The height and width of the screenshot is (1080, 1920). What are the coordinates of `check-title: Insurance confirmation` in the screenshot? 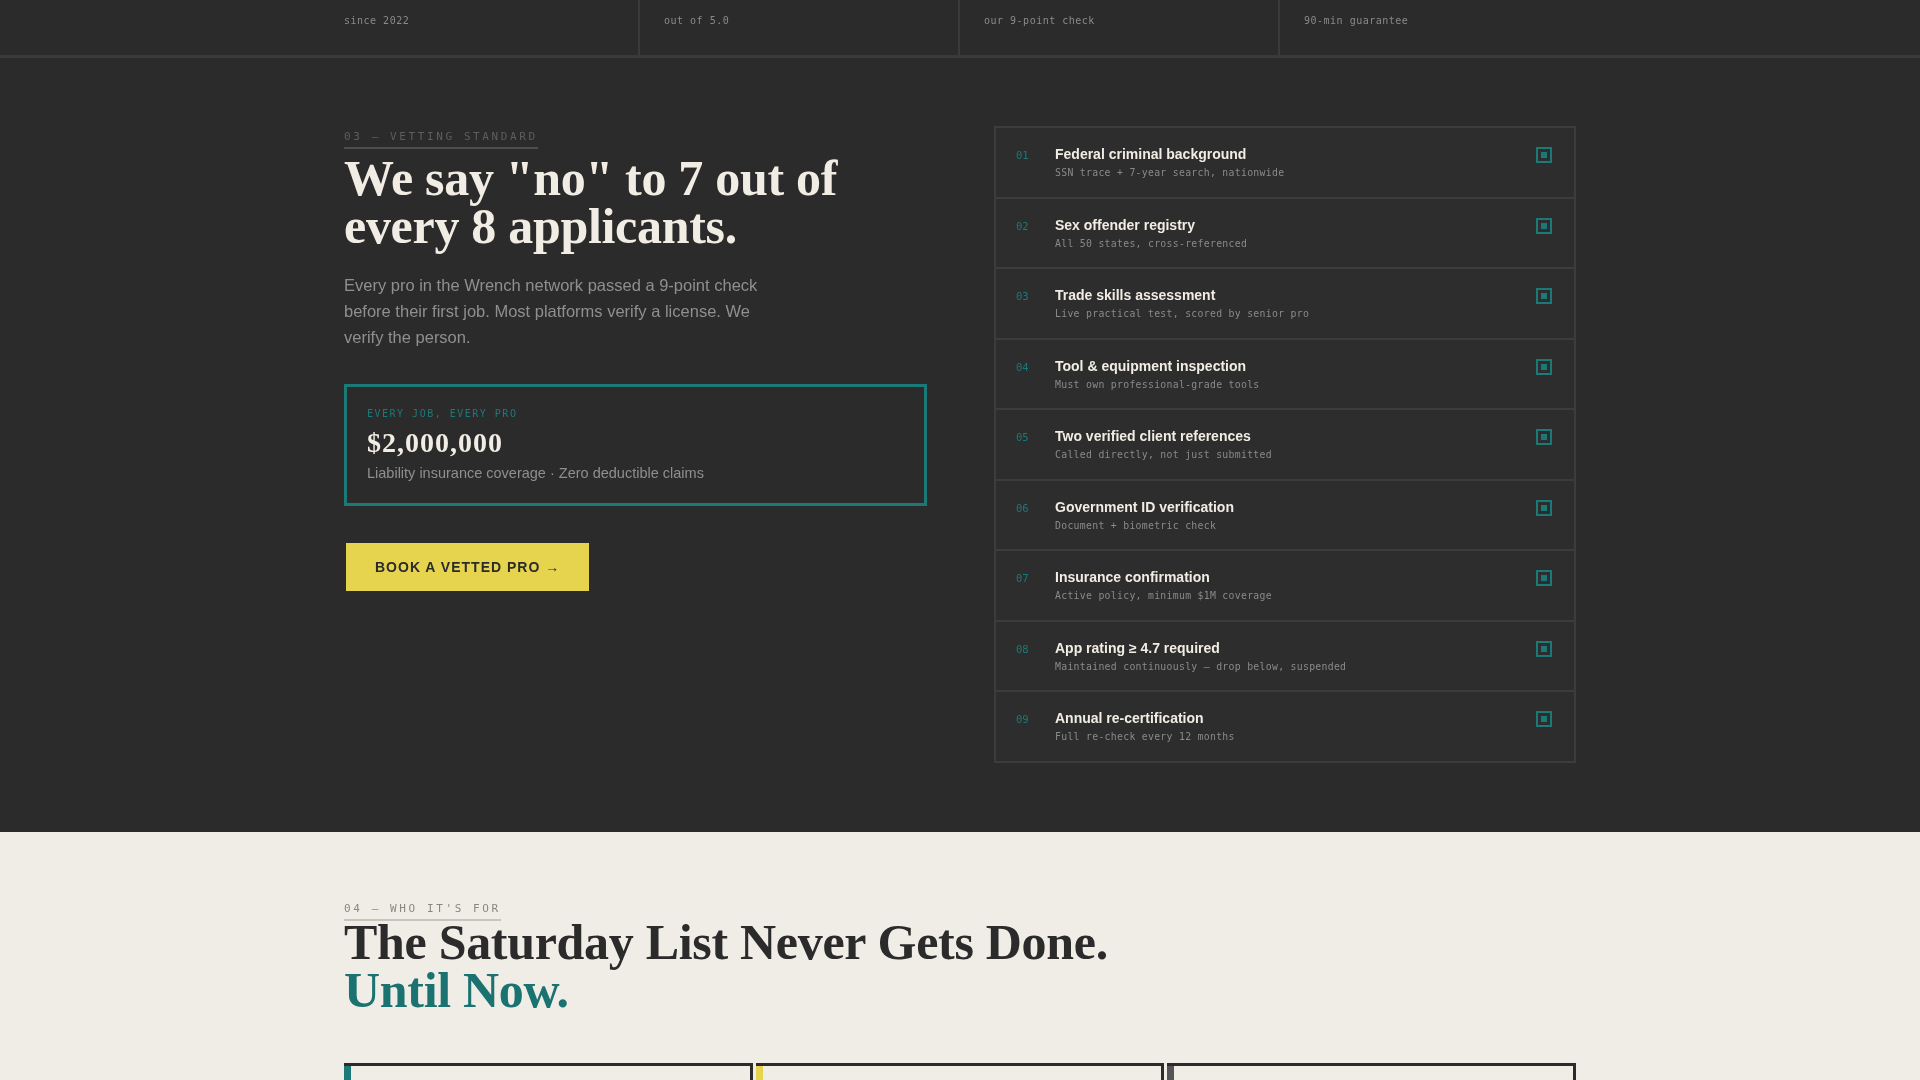 It's located at (1132, 577).